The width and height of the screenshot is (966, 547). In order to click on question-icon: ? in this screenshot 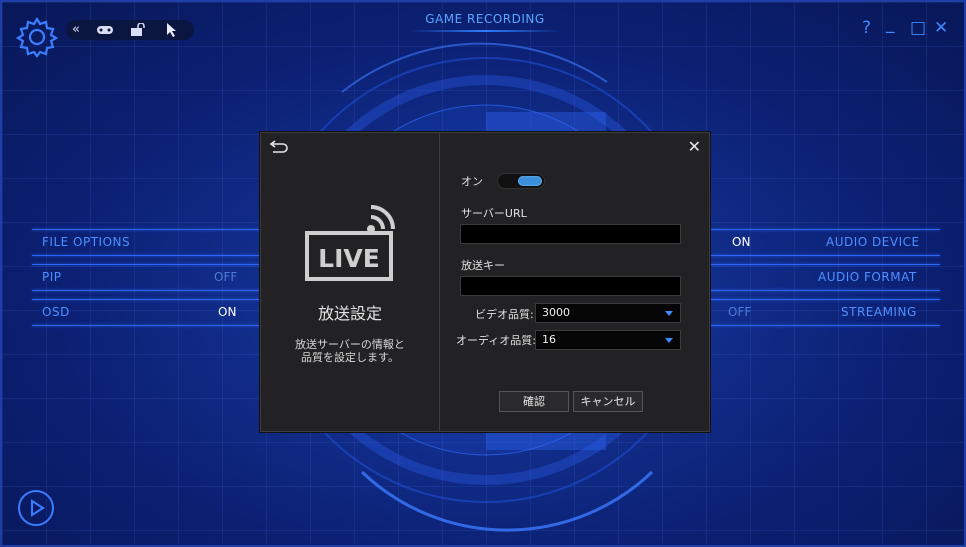, I will do `click(866, 28)`.